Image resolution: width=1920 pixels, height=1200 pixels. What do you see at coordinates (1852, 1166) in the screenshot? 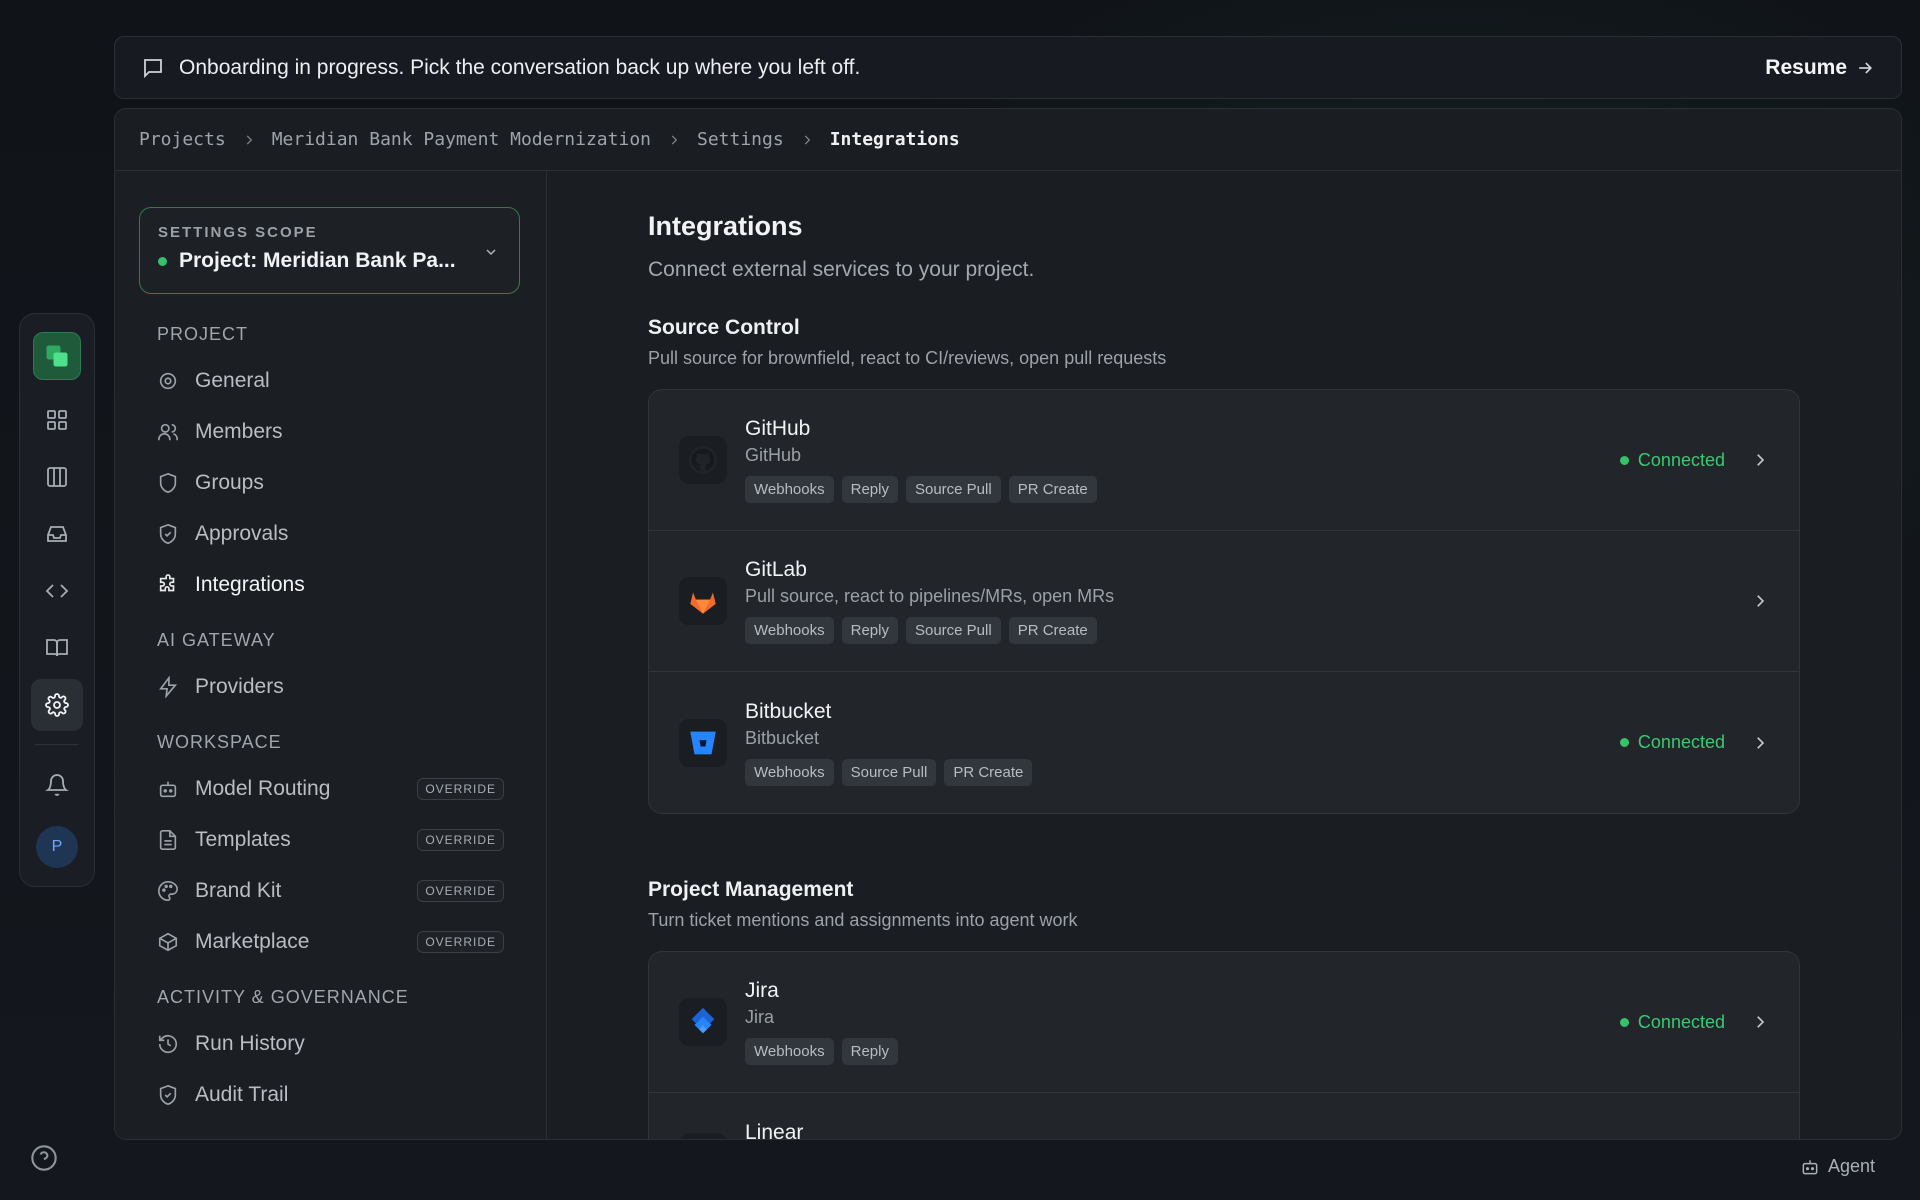
I see `agent-label: Agent` at bounding box center [1852, 1166].